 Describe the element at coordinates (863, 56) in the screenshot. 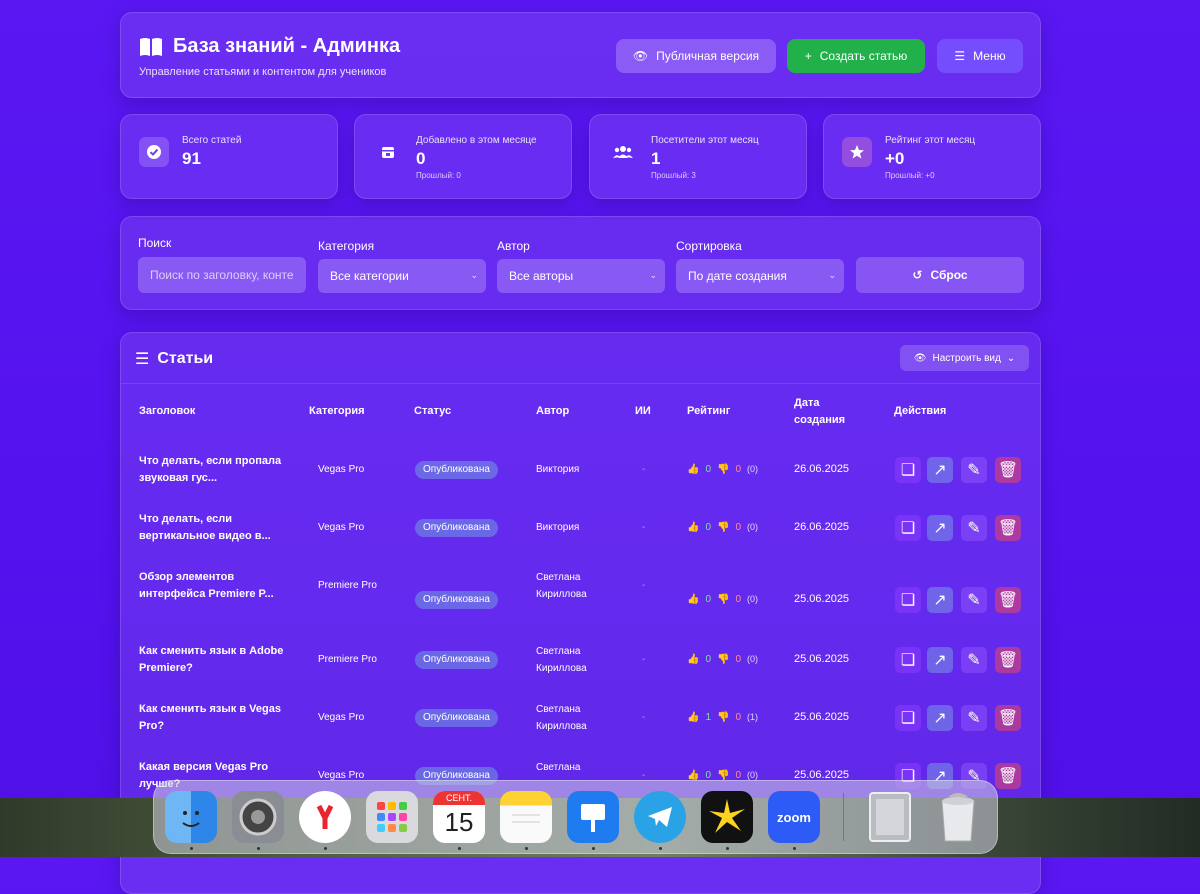

I see `create-article-label: Создать статью` at that location.